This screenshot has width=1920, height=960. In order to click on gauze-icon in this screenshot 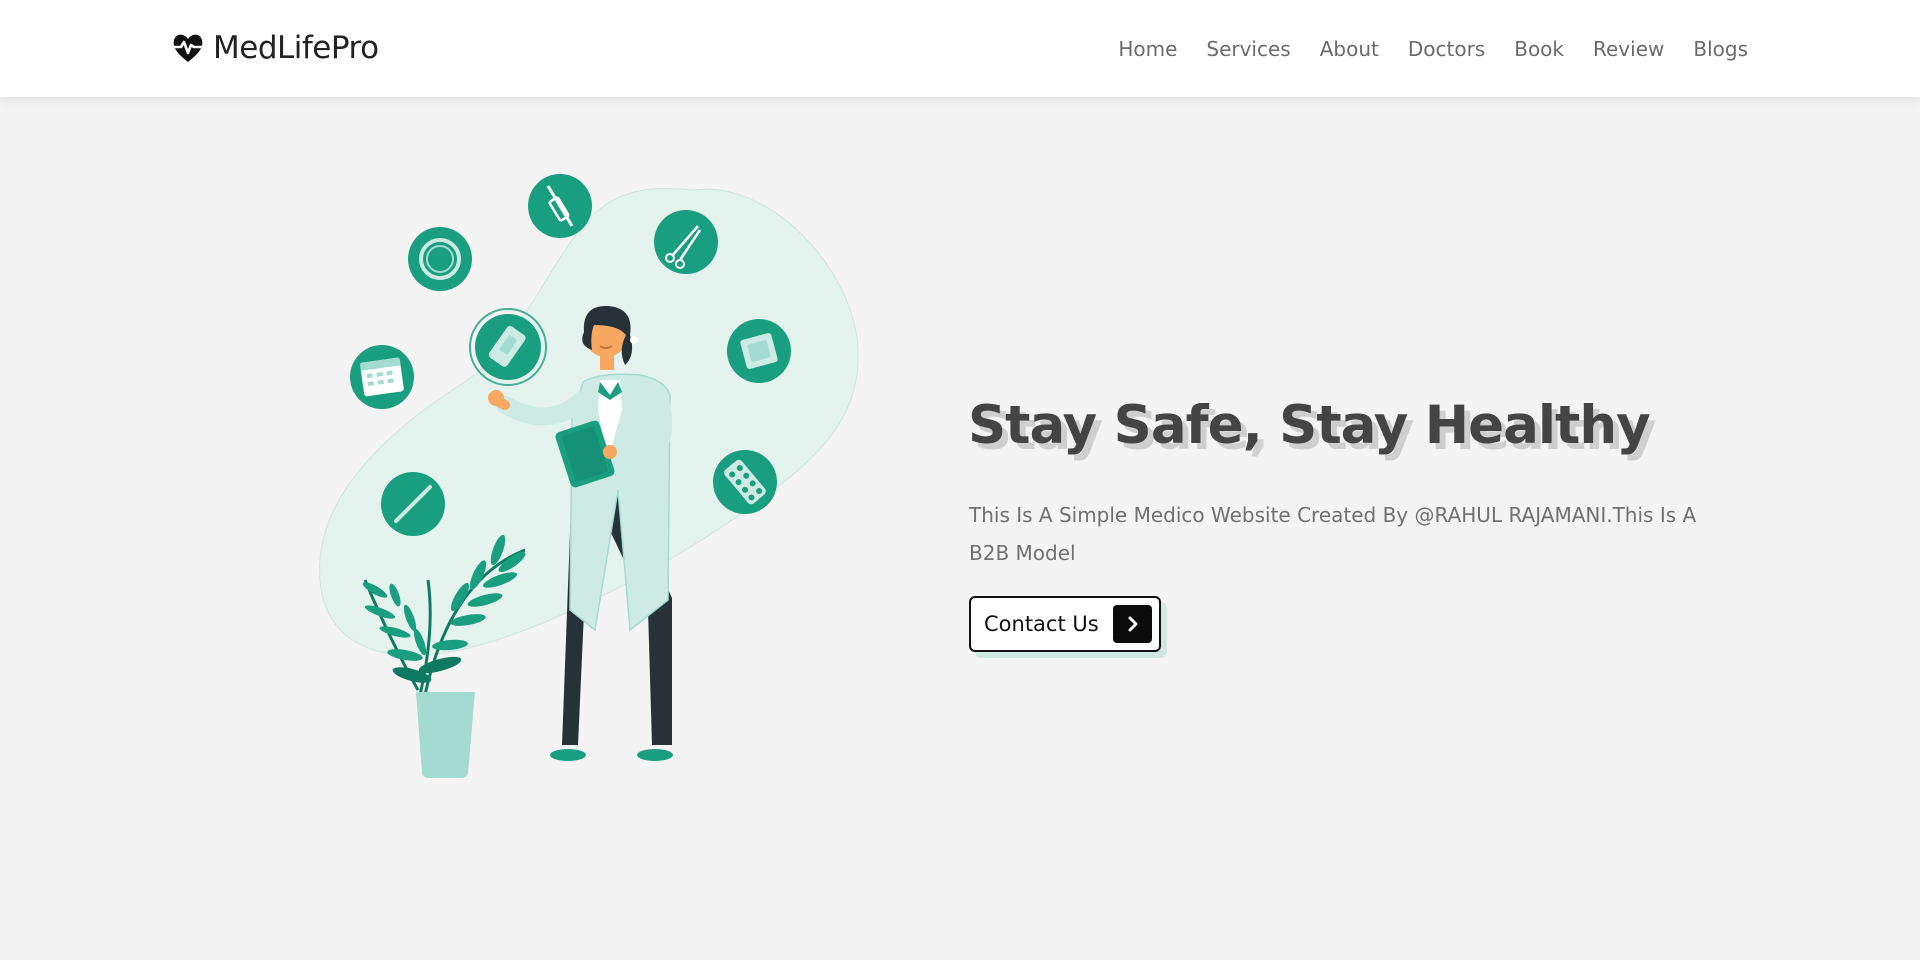, I will do `click(759, 351)`.